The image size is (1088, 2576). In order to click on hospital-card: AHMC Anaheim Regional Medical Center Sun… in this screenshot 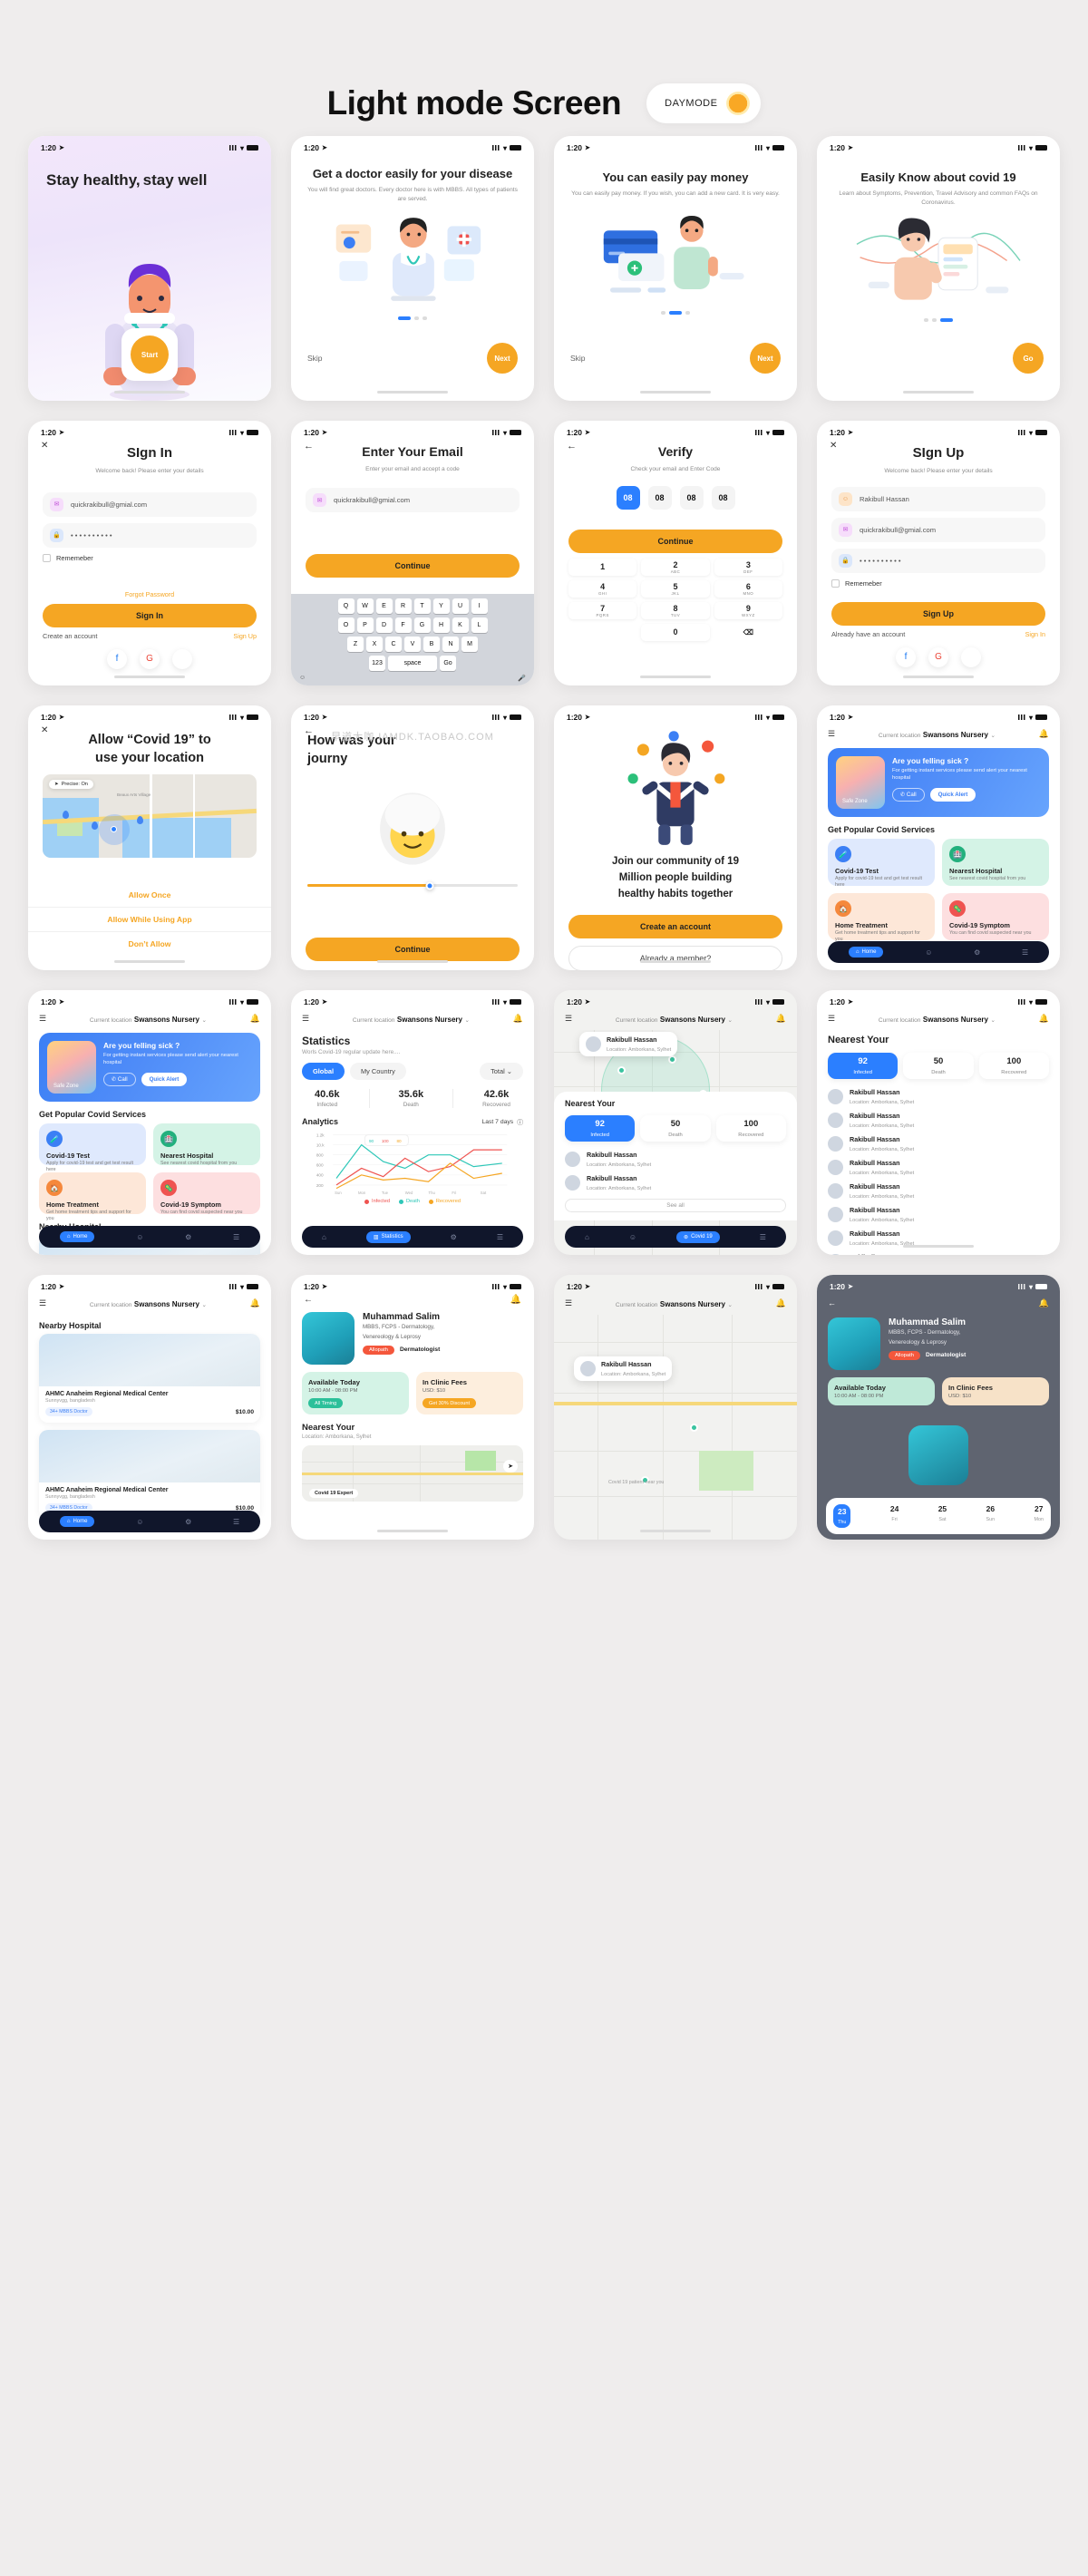, I will do `click(149, 1474)`.